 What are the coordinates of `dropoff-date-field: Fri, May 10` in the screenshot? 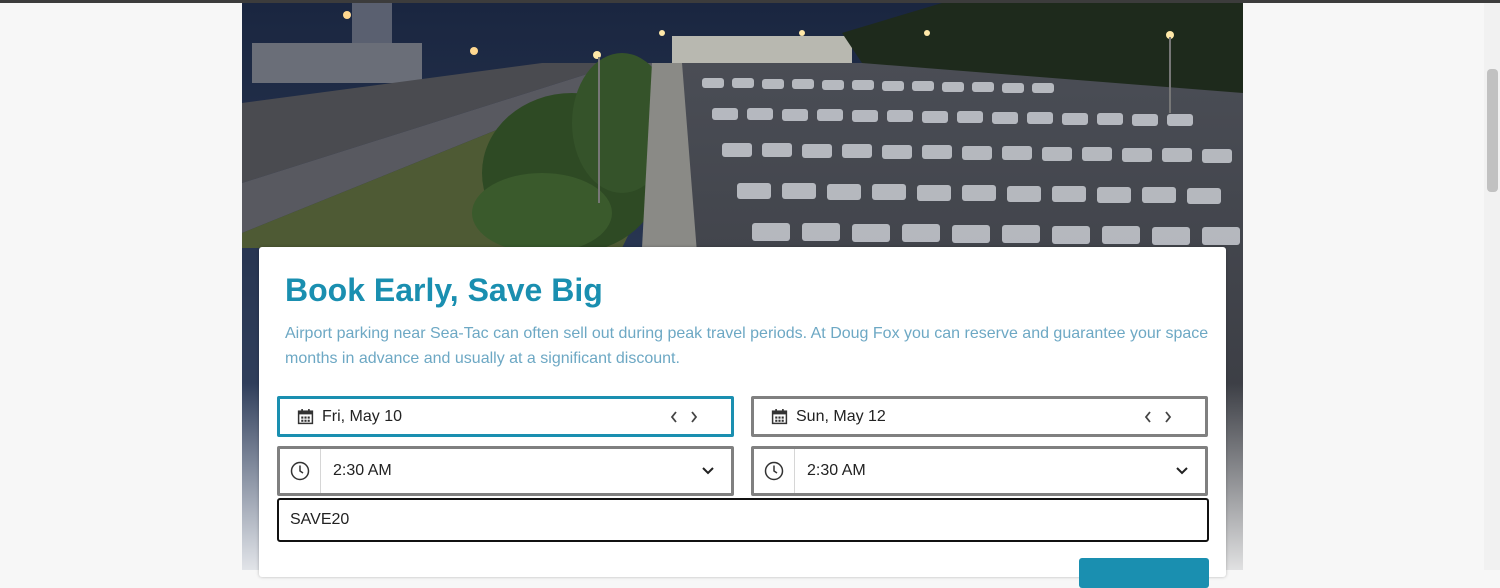 It's located at (505, 416).